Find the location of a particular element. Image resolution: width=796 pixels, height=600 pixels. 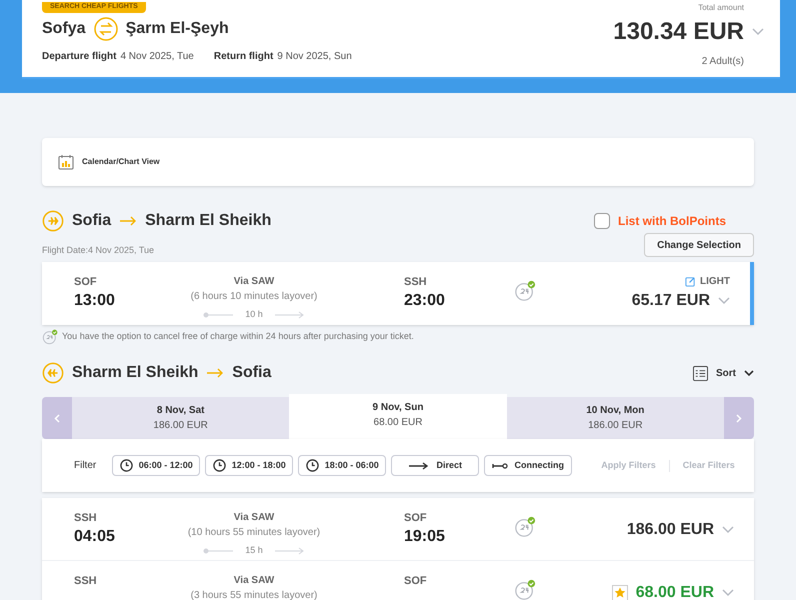

free-cancellation-note: You have the option to cancel free of charge within 24 hours after purchasing your ticket. is located at coordinates (238, 337).